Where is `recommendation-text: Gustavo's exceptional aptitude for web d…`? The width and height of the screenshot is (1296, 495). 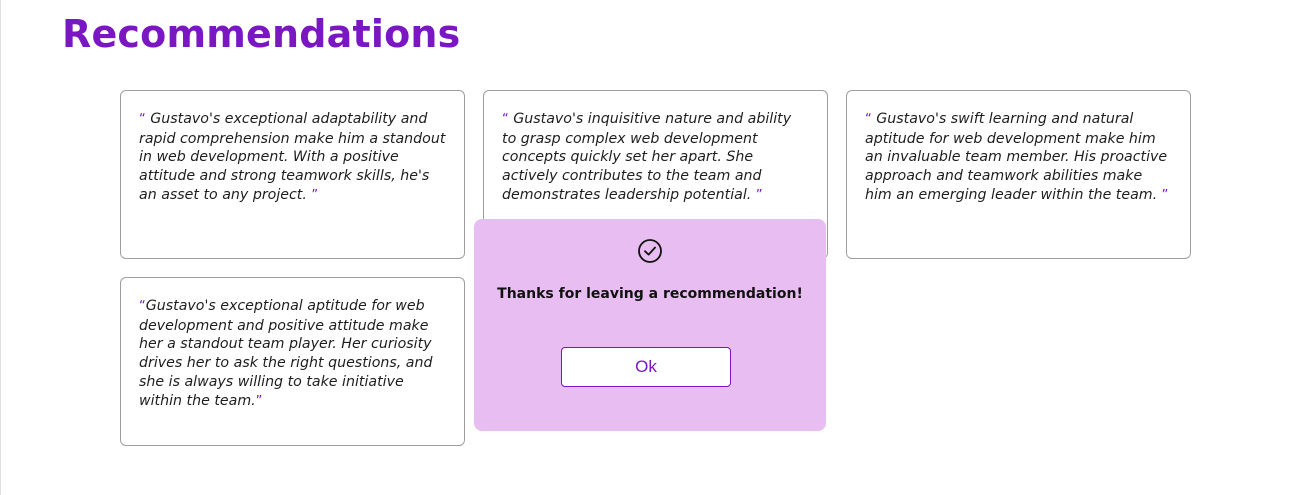
recommendation-text: Gustavo's exceptional aptitude for web d… is located at coordinates (286, 353).